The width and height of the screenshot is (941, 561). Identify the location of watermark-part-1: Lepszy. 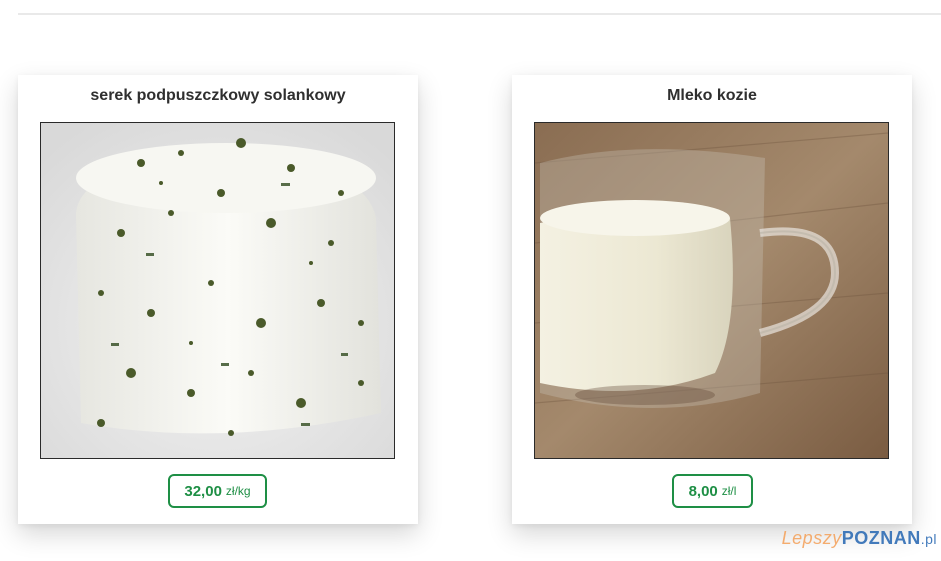
(811, 538).